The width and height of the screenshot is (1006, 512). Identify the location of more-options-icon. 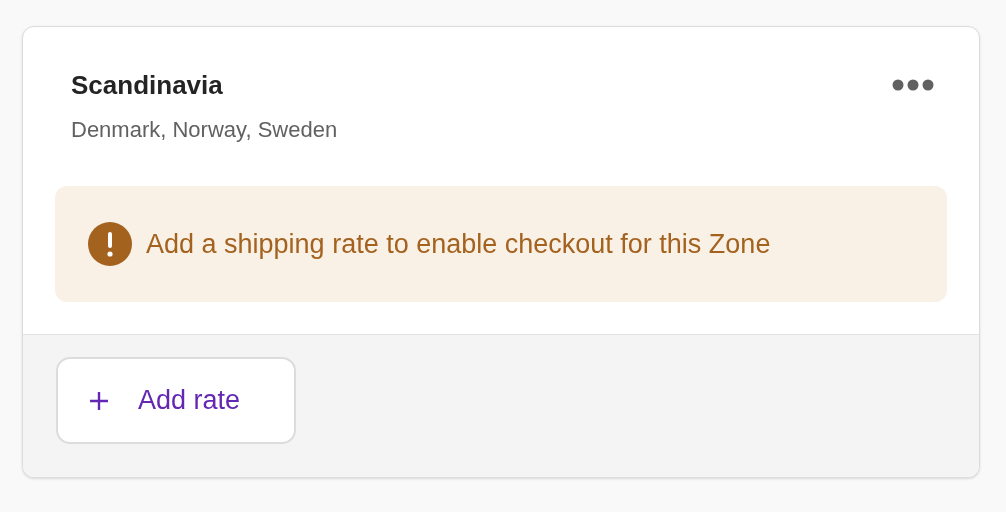
(913, 85).